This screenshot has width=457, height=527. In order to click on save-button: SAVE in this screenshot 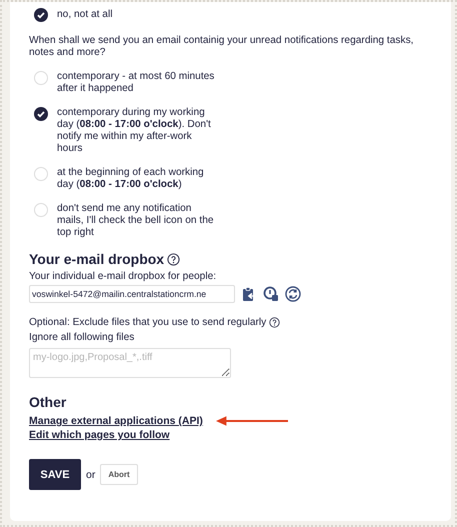, I will do `click(55, 474)`.